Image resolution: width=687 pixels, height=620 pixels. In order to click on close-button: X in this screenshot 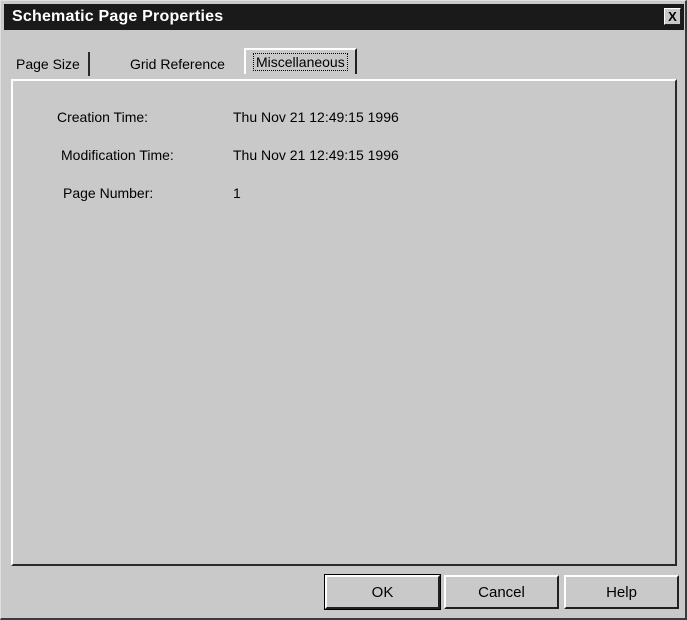, I will do `click(672, 16)`.